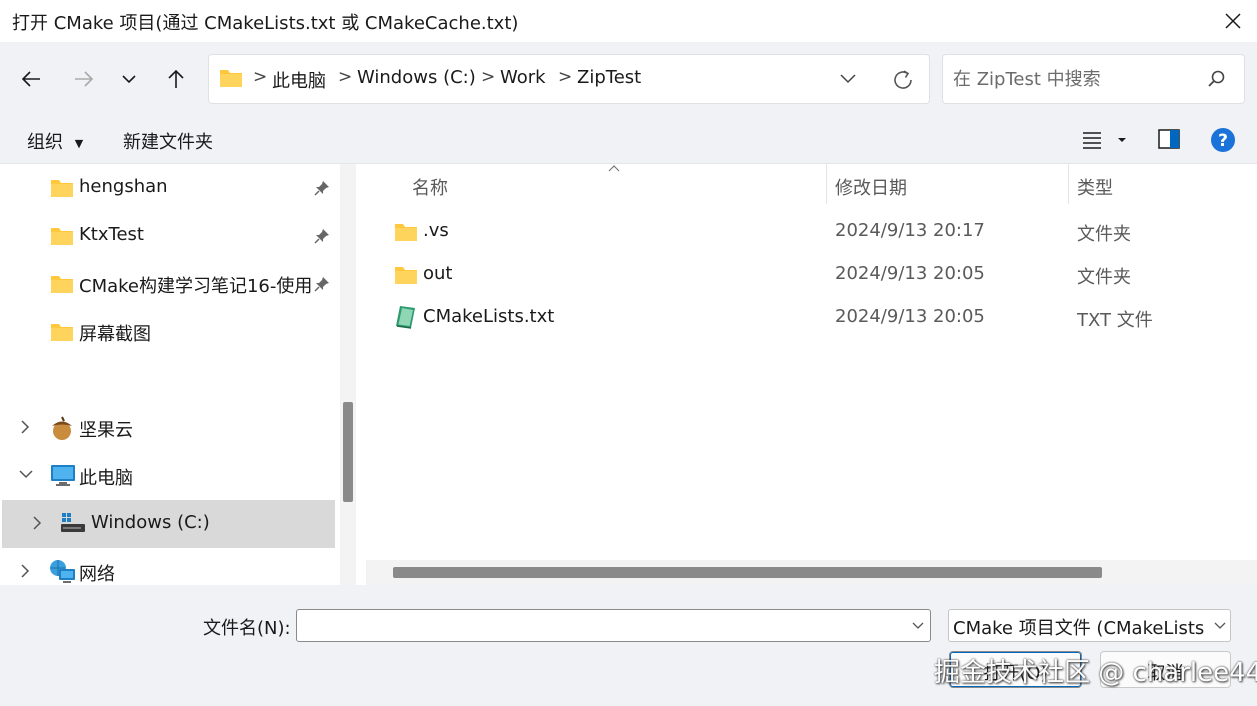  I want to click on preview-pane-button, so click(1169, 139).